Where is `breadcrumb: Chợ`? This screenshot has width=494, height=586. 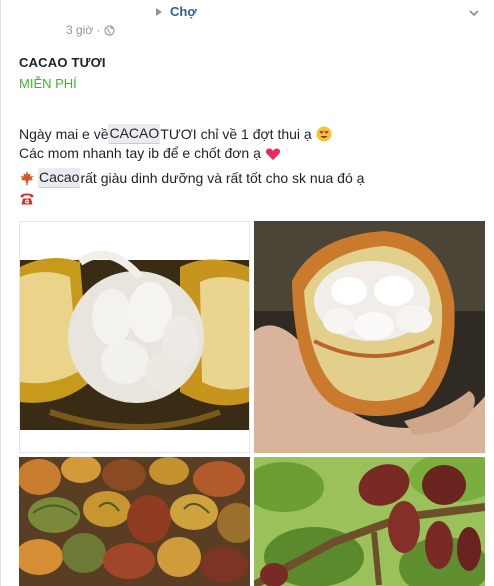 breadcrumb: Chợ is located at coordinates (176, 11).